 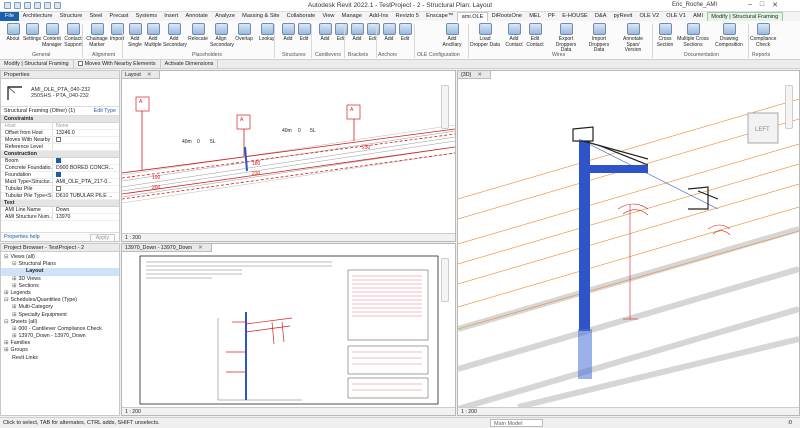 I want to click on edit-type-button: Edit Type, so click(x=105, y=111).